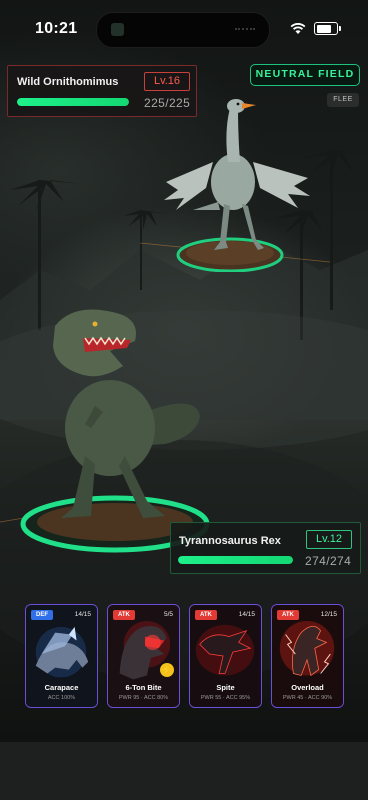 This screenshot has height=800, width=368. I want to click on player-name: Tyrannosaurus Rex, so click(230, 541).